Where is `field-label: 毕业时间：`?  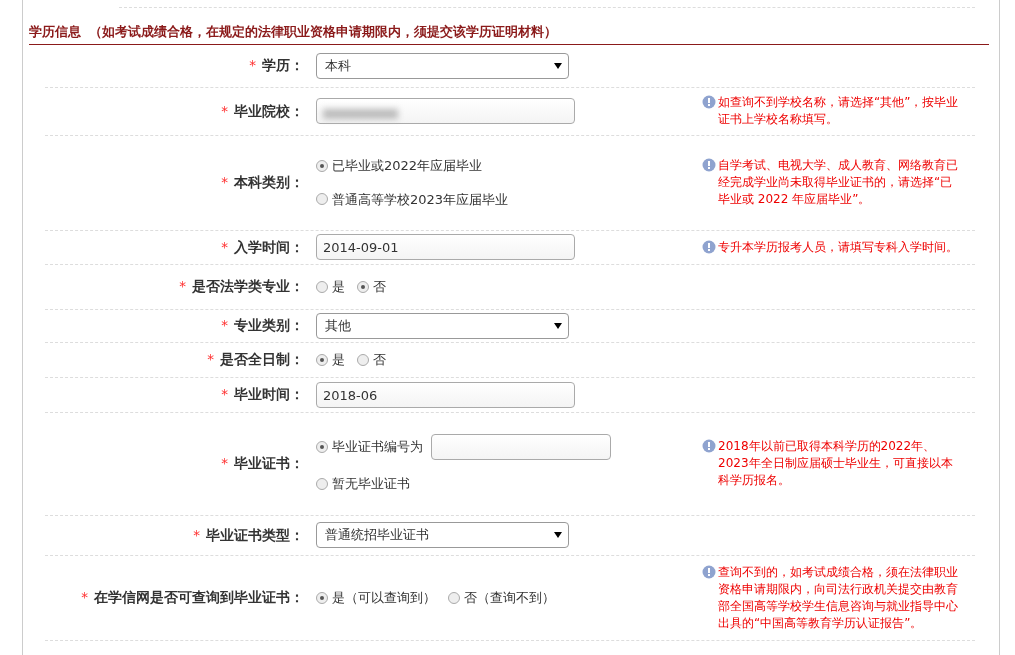 field-label: 毕业时间： is located at coordinates (269, 394).